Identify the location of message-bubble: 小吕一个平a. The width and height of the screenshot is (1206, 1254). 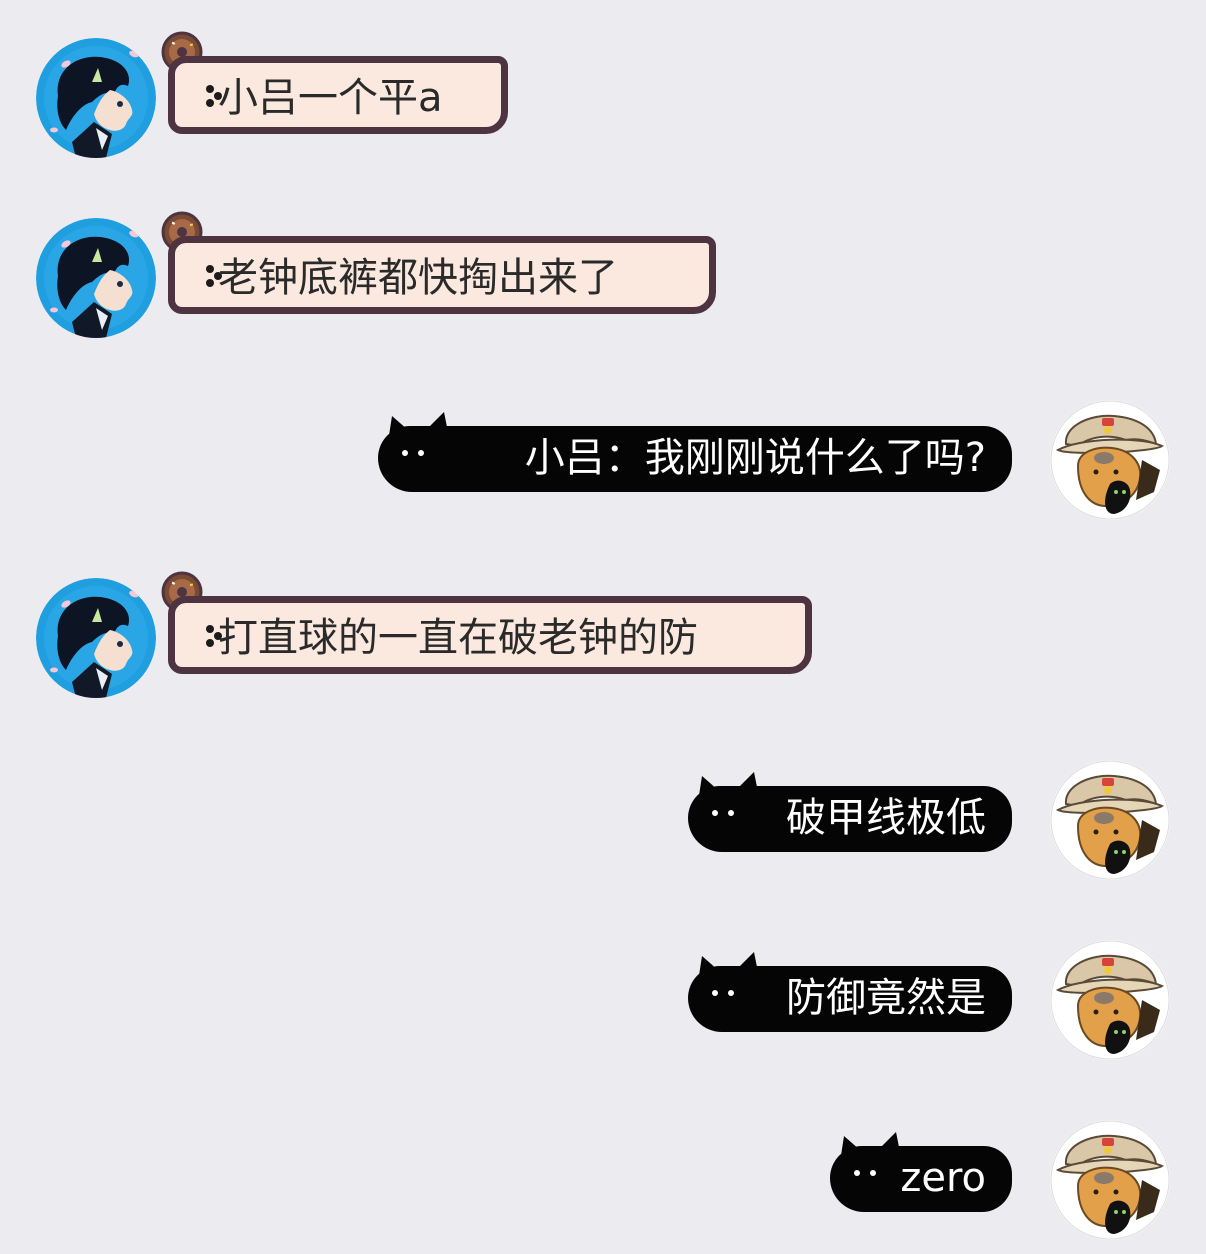
(334, 86).